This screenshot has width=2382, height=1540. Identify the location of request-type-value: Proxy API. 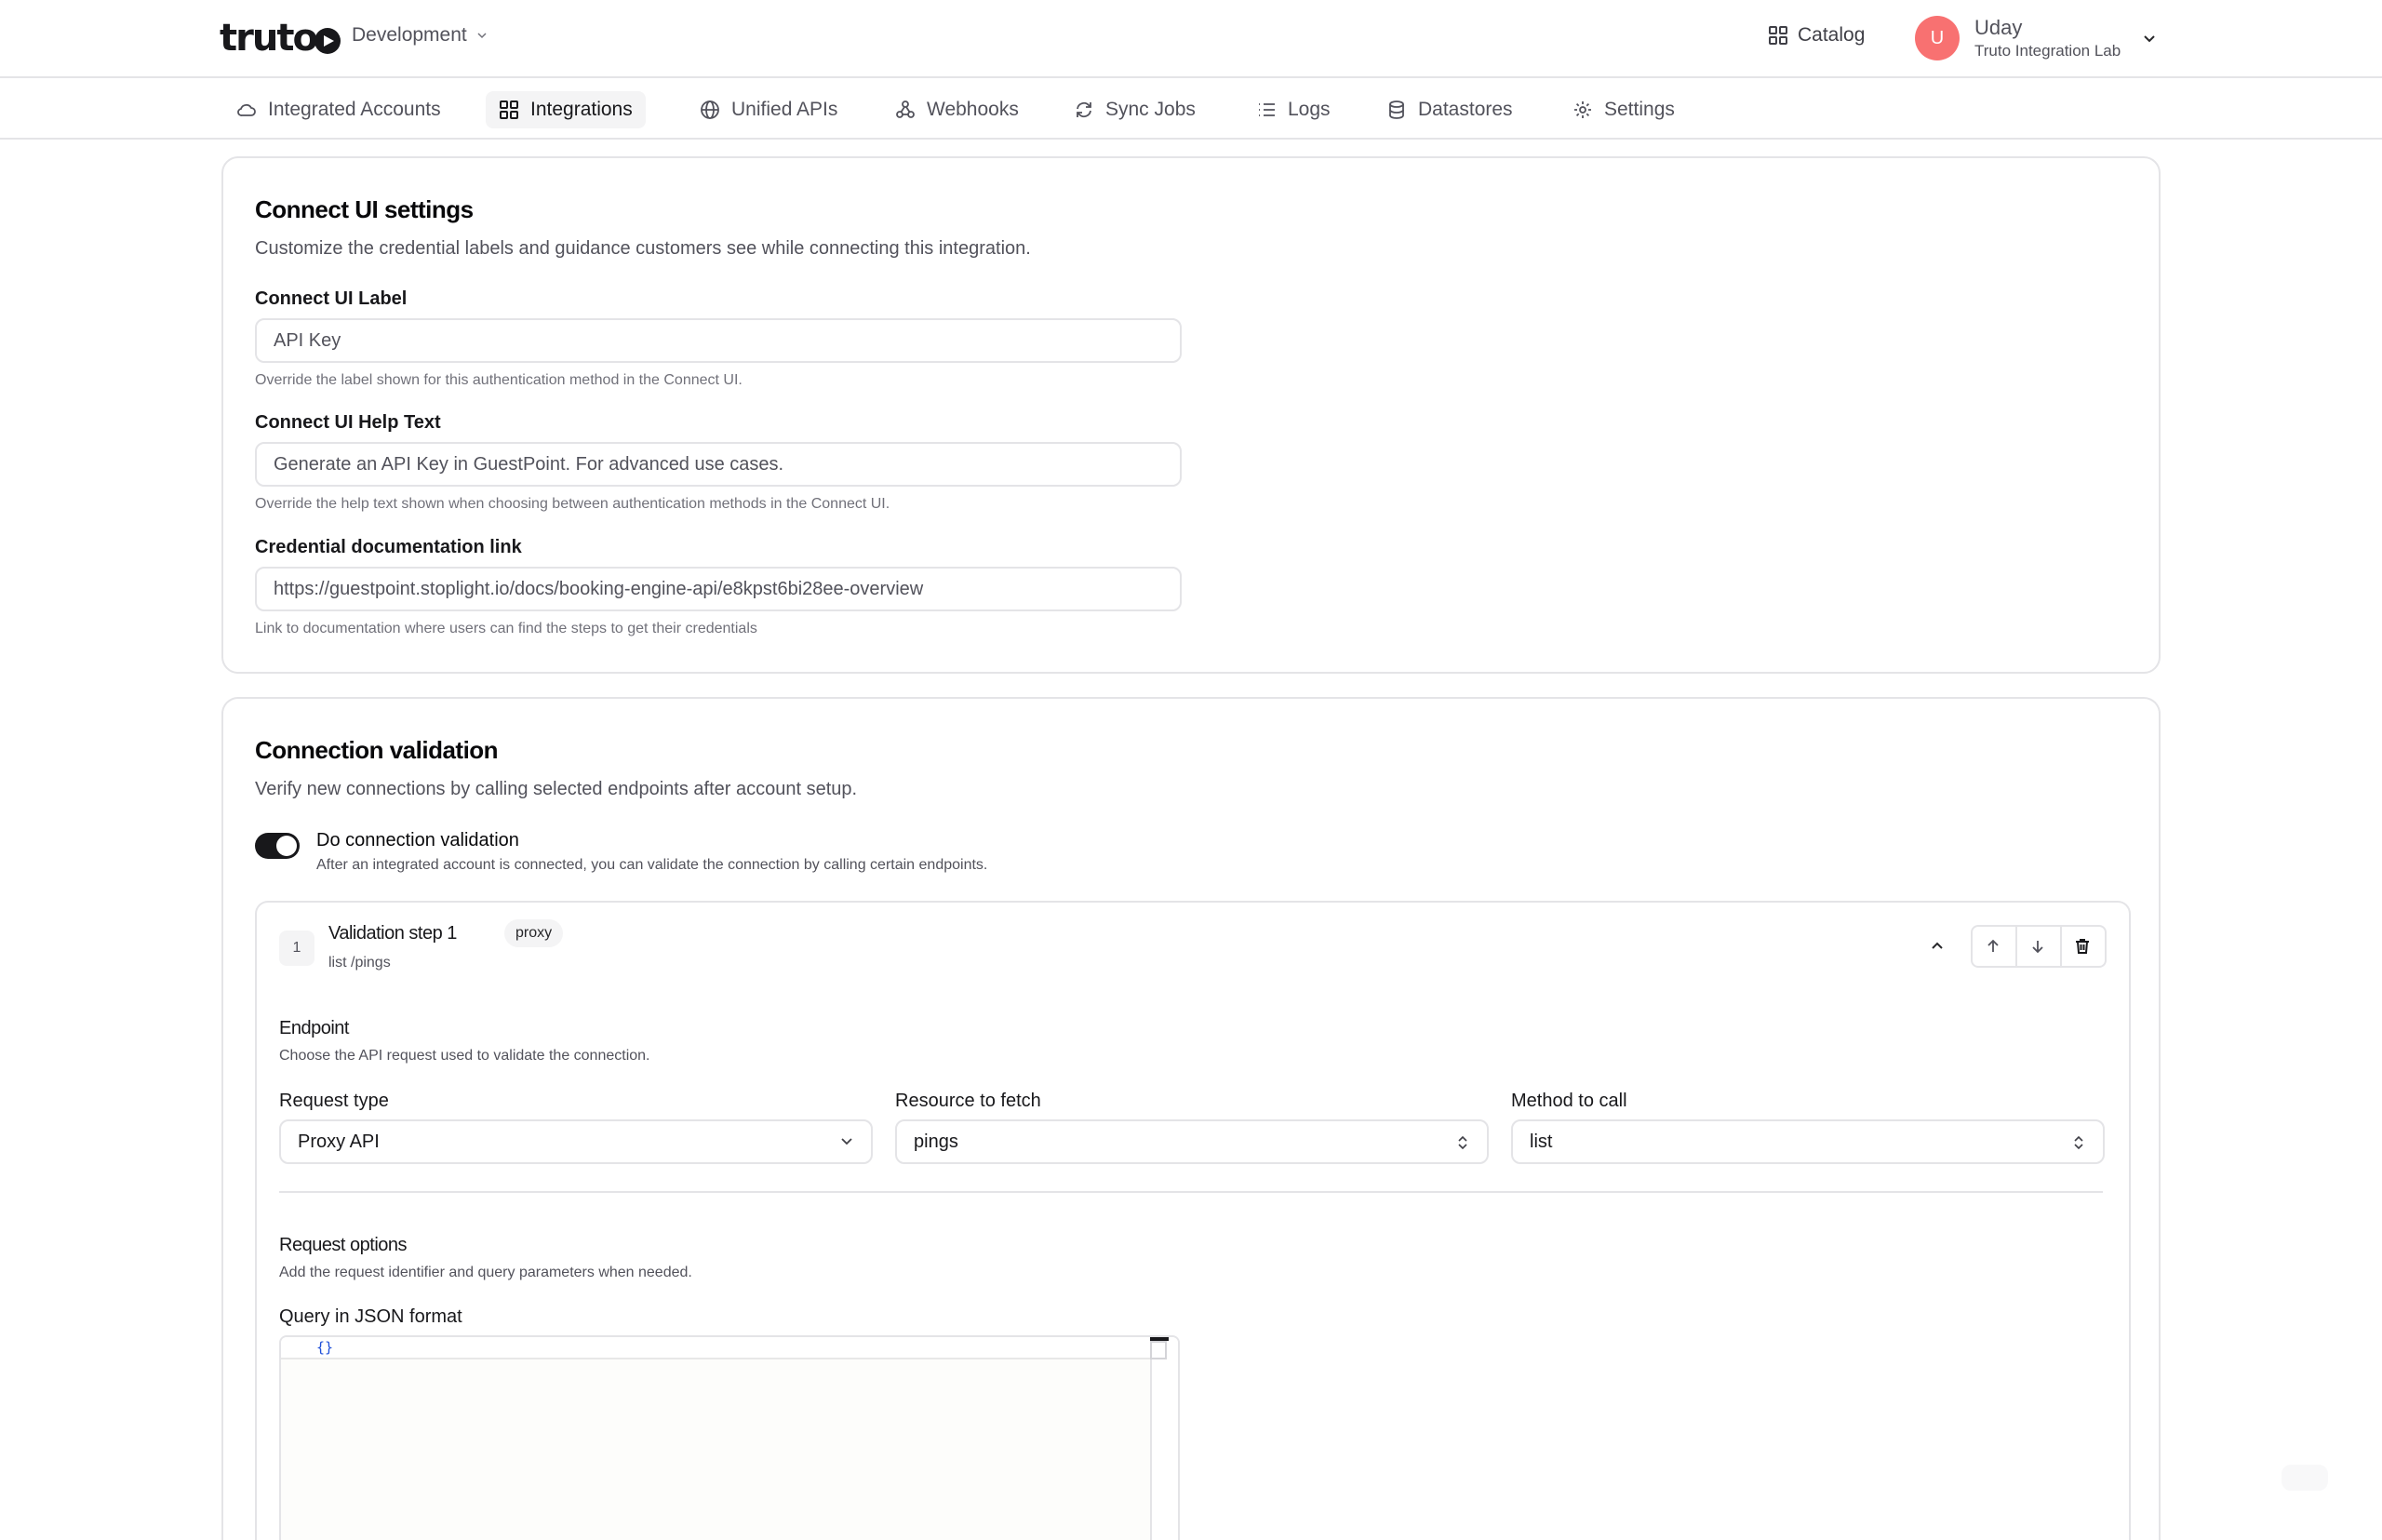
(339, 1141).